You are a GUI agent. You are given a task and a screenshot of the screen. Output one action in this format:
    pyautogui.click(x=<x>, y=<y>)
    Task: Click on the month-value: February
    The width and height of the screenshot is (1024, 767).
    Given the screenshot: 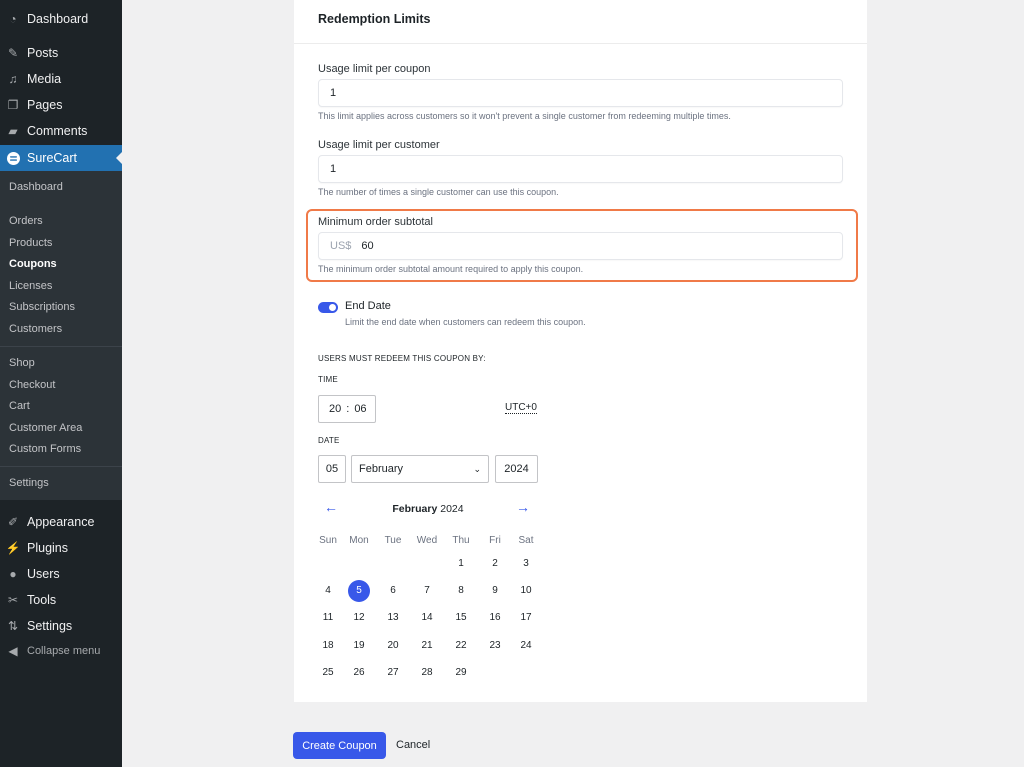 What is the action you would take?
    pyautogui.click(x=381, y=469)
    